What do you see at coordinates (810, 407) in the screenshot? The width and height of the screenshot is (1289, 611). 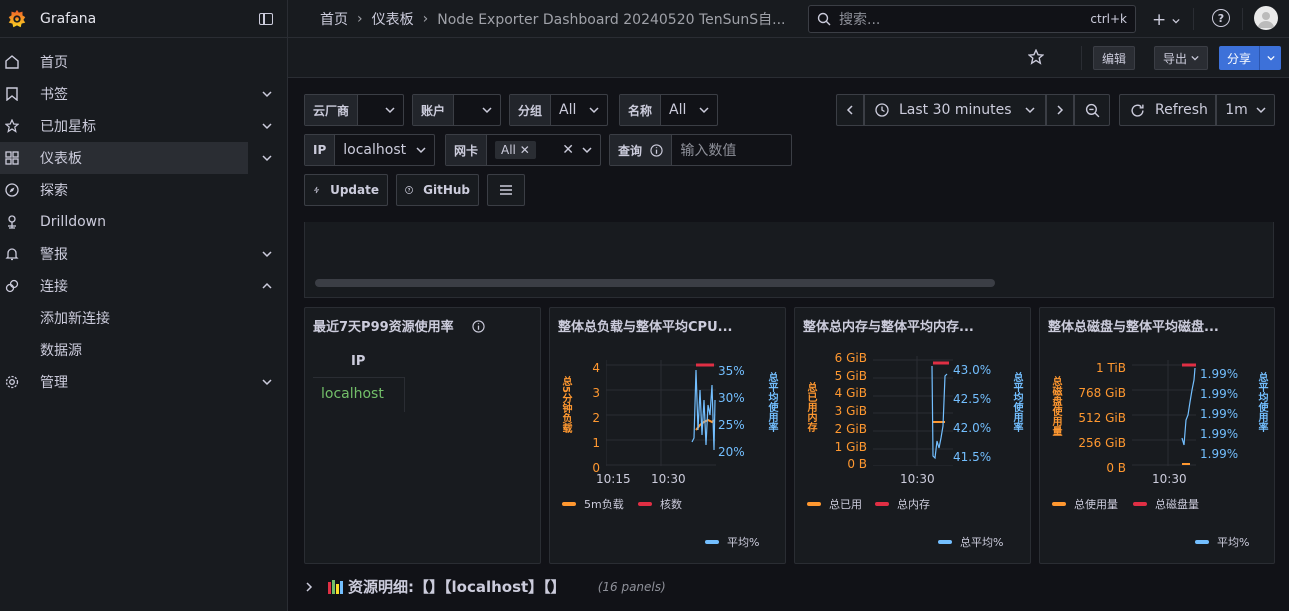 I see `y-axis-left-label: 总已用内存` at bounding box center [810, 407].